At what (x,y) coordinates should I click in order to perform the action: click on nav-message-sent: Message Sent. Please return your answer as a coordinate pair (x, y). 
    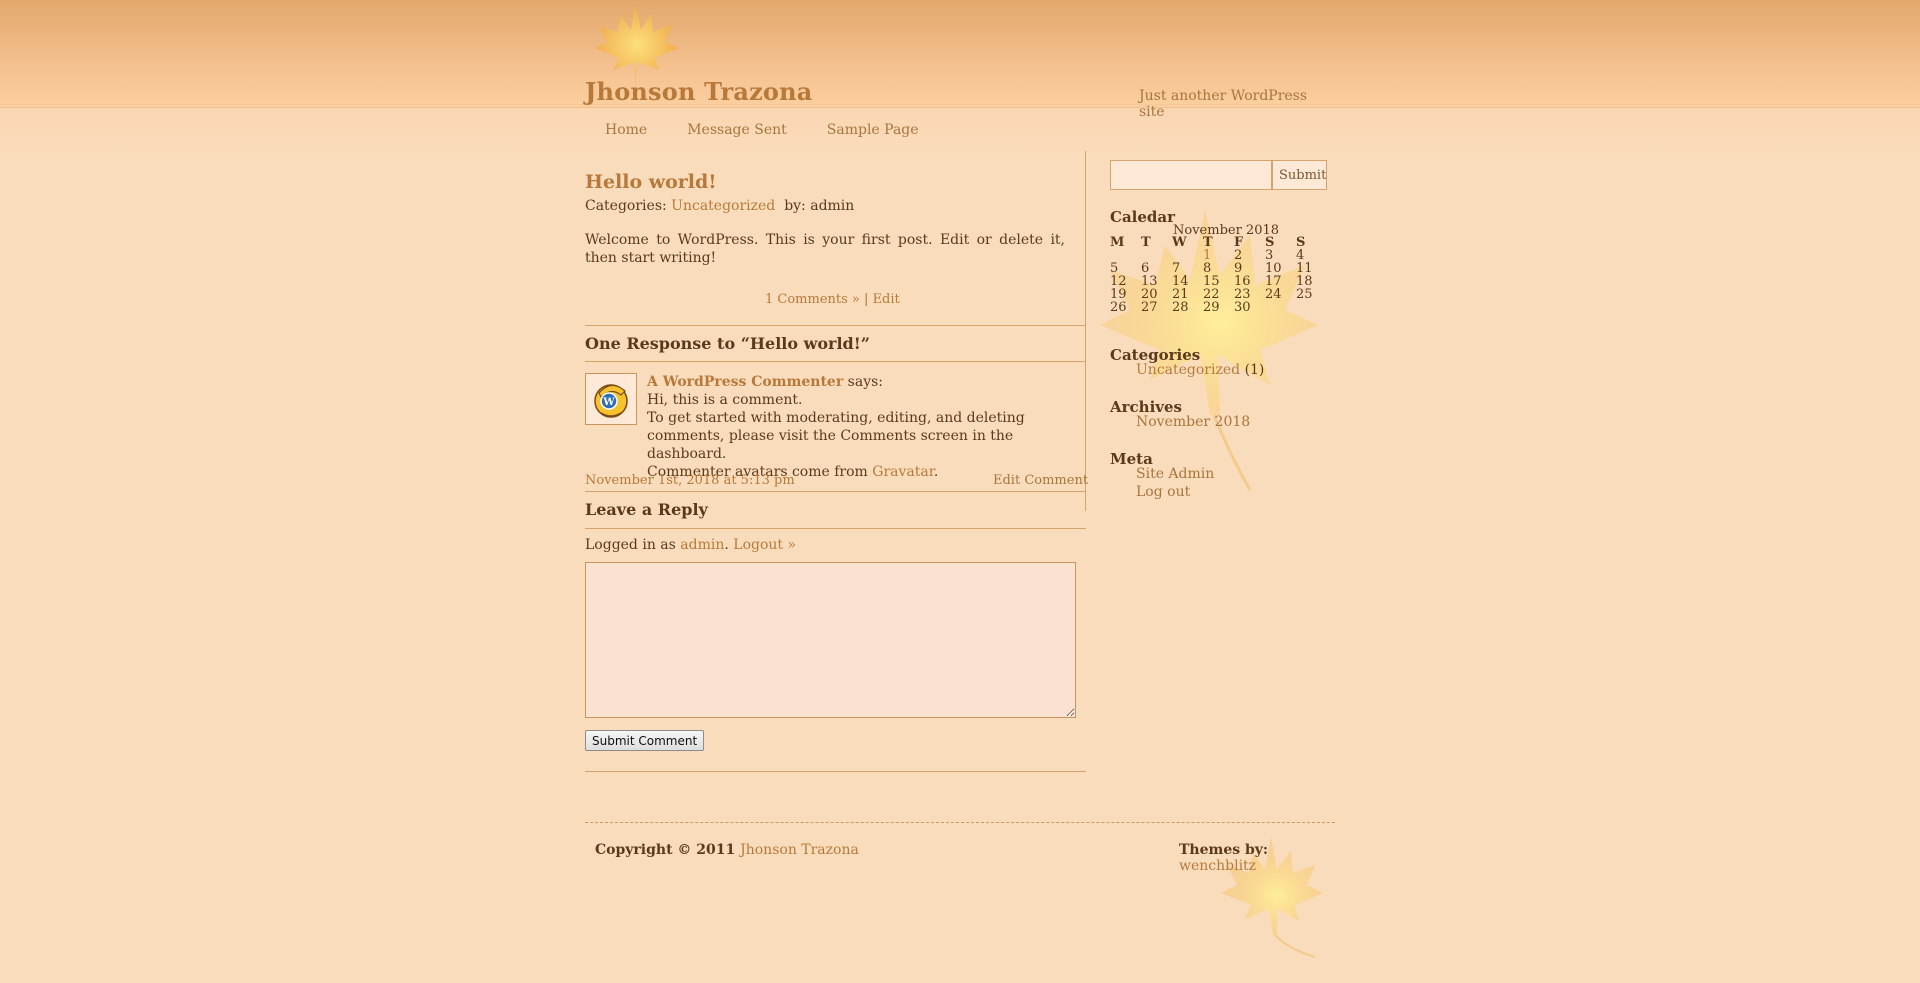
    Looking at the image, I should click on (737, 130).